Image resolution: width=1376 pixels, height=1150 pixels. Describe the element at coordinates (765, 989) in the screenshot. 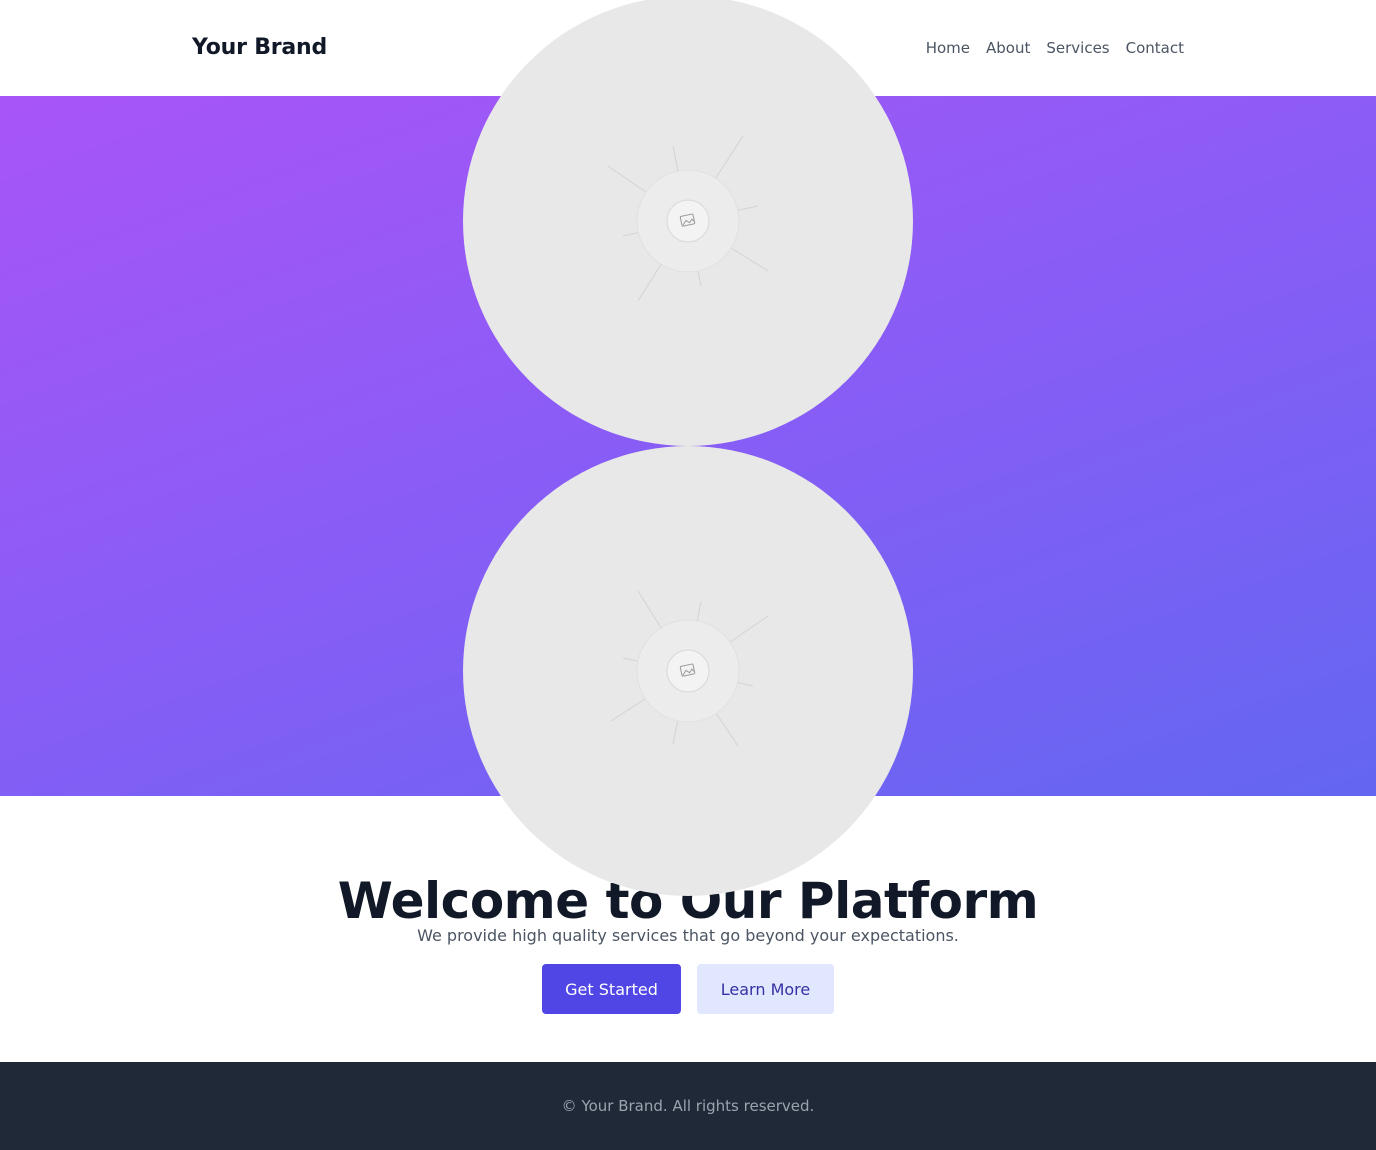

I see `learn-more-button: Learn More` at that location.